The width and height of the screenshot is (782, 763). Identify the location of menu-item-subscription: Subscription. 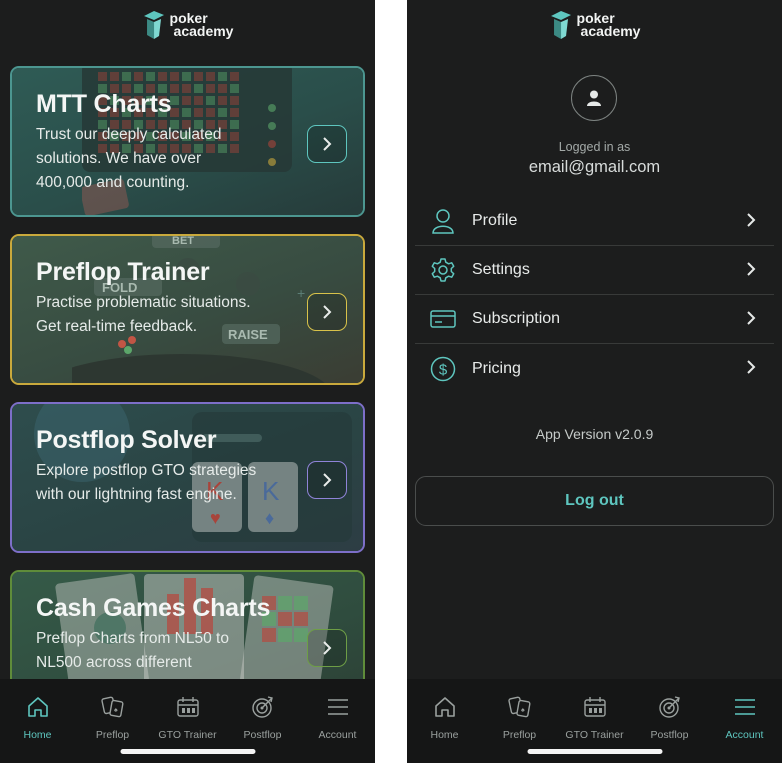
(594, 319).